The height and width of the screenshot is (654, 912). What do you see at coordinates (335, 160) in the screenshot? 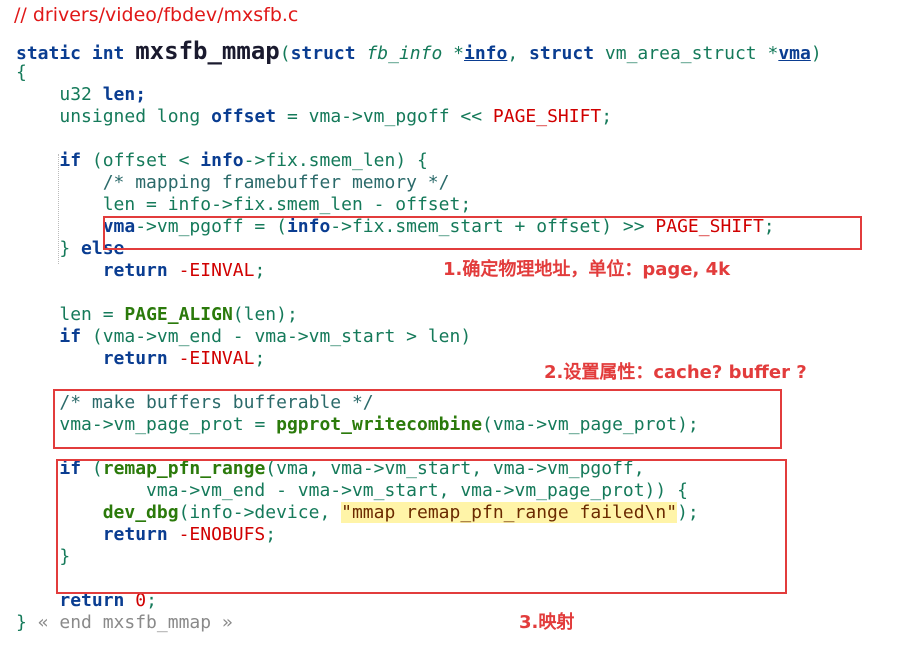
I see `condition-rest: ->fix.smem_len) {` at bounding box center [335, 160].